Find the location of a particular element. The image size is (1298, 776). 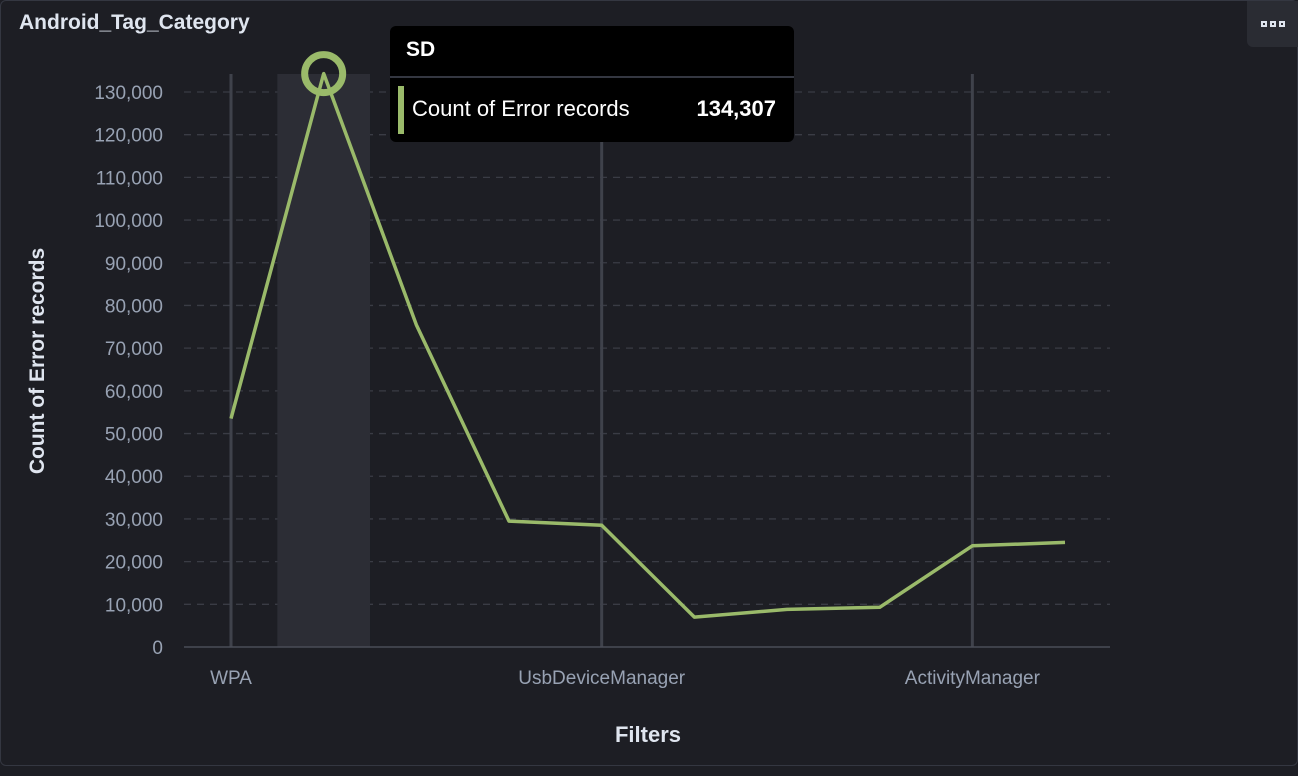

y-tick-label: 100,000 is located at coordinates (128, 221).